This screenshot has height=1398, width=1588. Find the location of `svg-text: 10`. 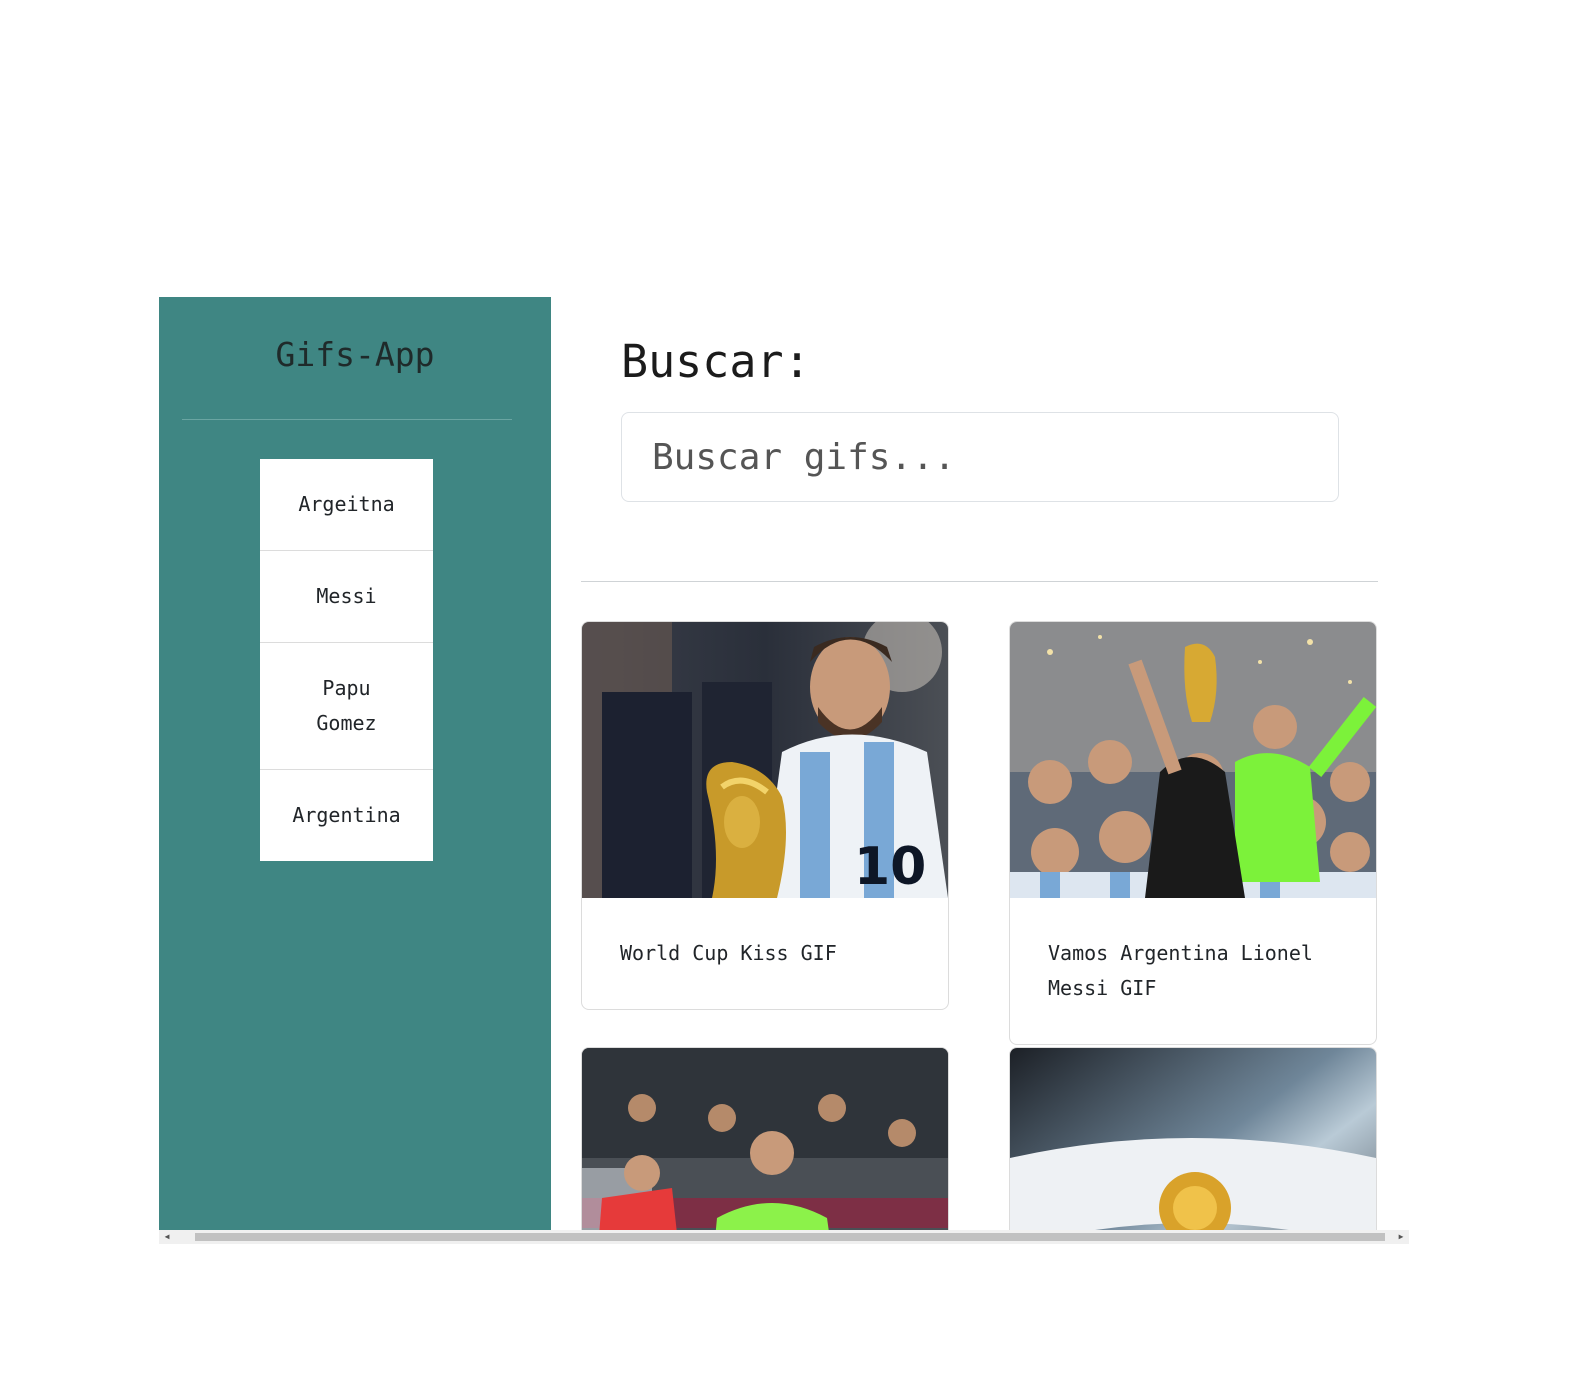

svg-text: 10 is located at coordinates (890, 867).